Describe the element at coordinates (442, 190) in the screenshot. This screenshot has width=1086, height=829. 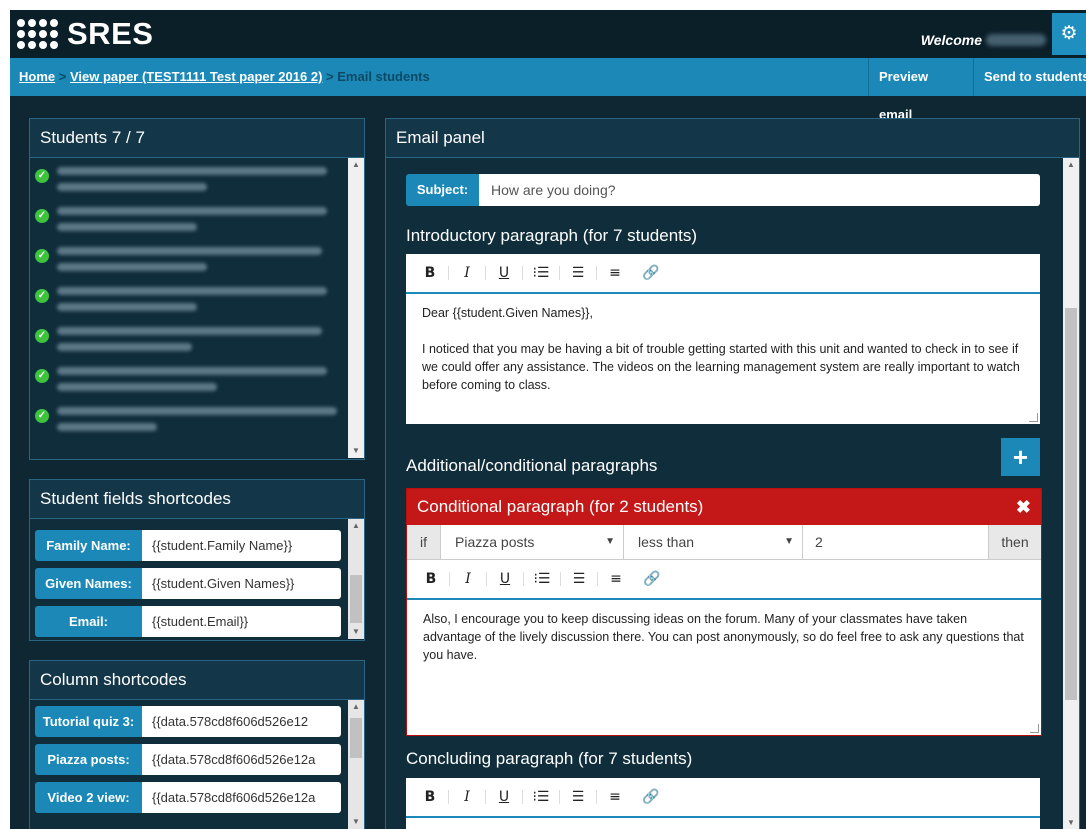
I see `subject-label: Subject:` at that location.